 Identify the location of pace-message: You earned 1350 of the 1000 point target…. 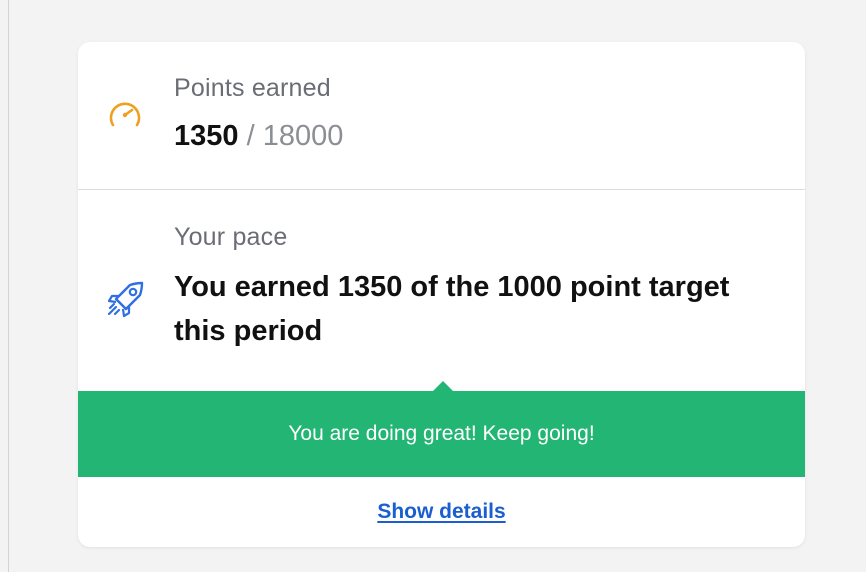
(452, 309).